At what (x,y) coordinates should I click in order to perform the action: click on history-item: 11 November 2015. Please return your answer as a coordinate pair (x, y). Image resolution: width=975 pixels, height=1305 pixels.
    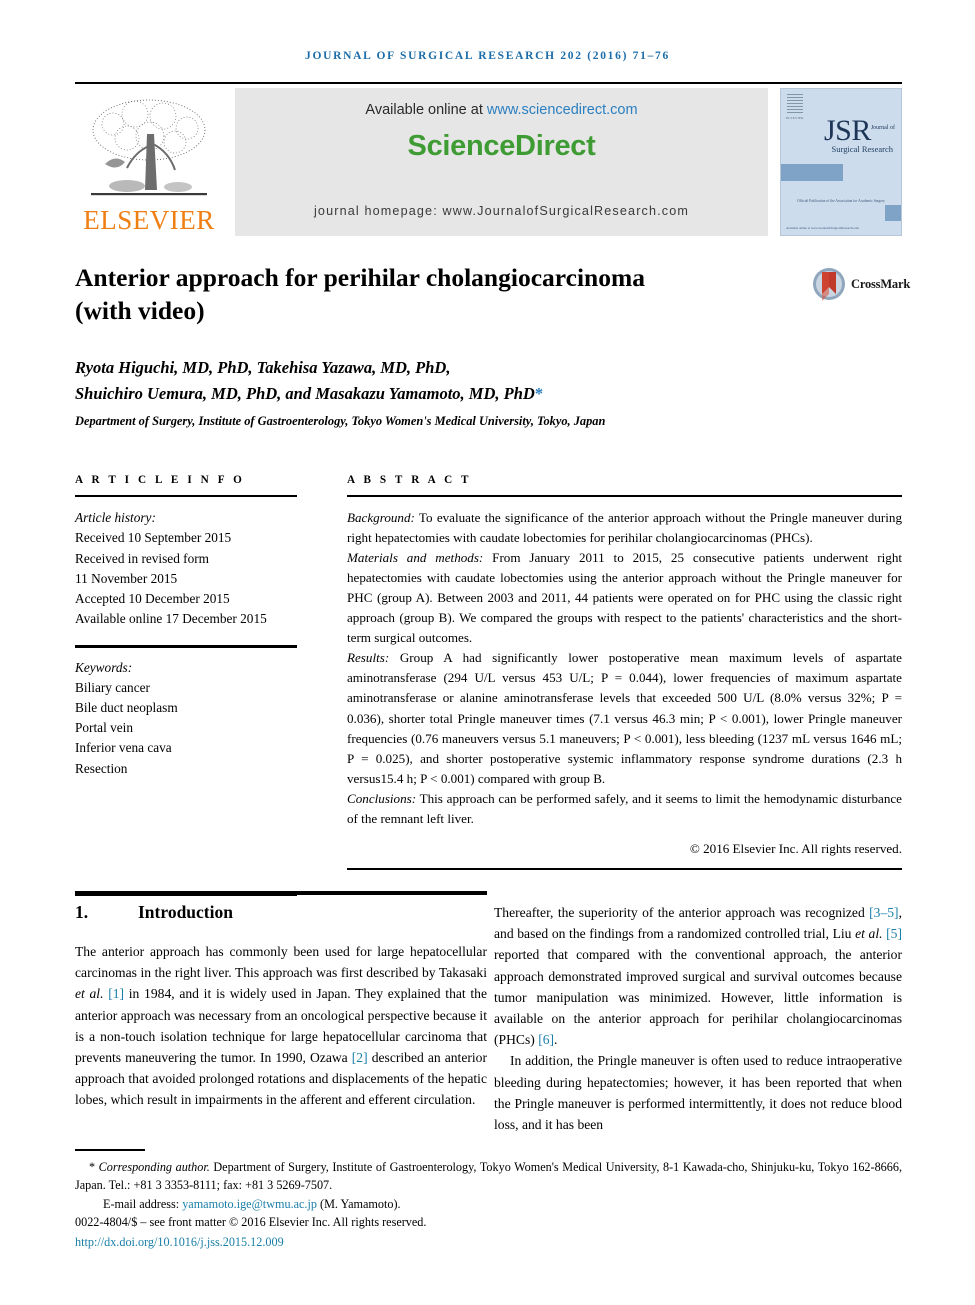
    Looking at the image, I should click on (126, 578).